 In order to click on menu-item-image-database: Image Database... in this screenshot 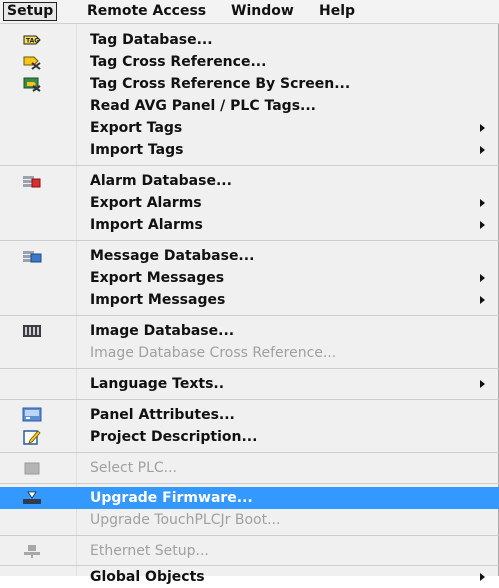, I will do `click(249, 331)`.